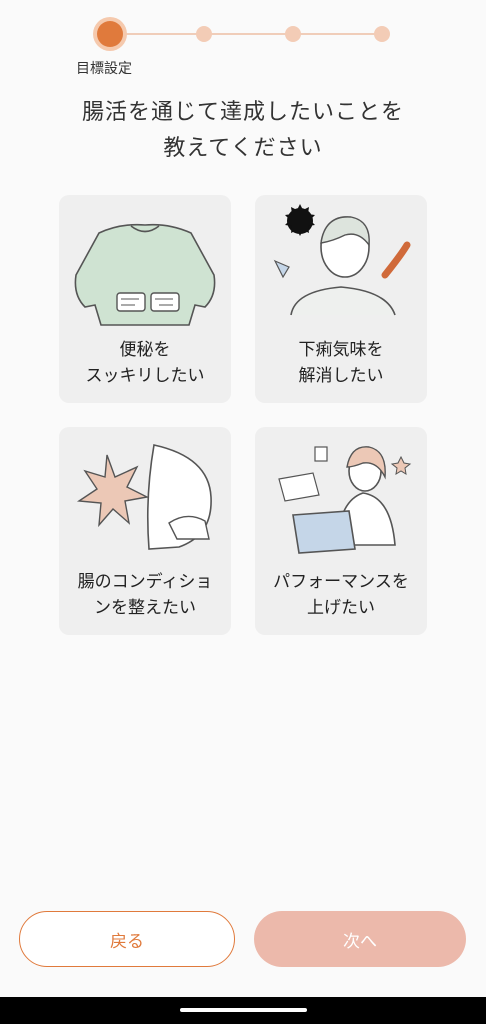  What do you see at coordinates (342, 260) in the screenshot?
I see `person-food-icon` at bounding box center [342, 260].